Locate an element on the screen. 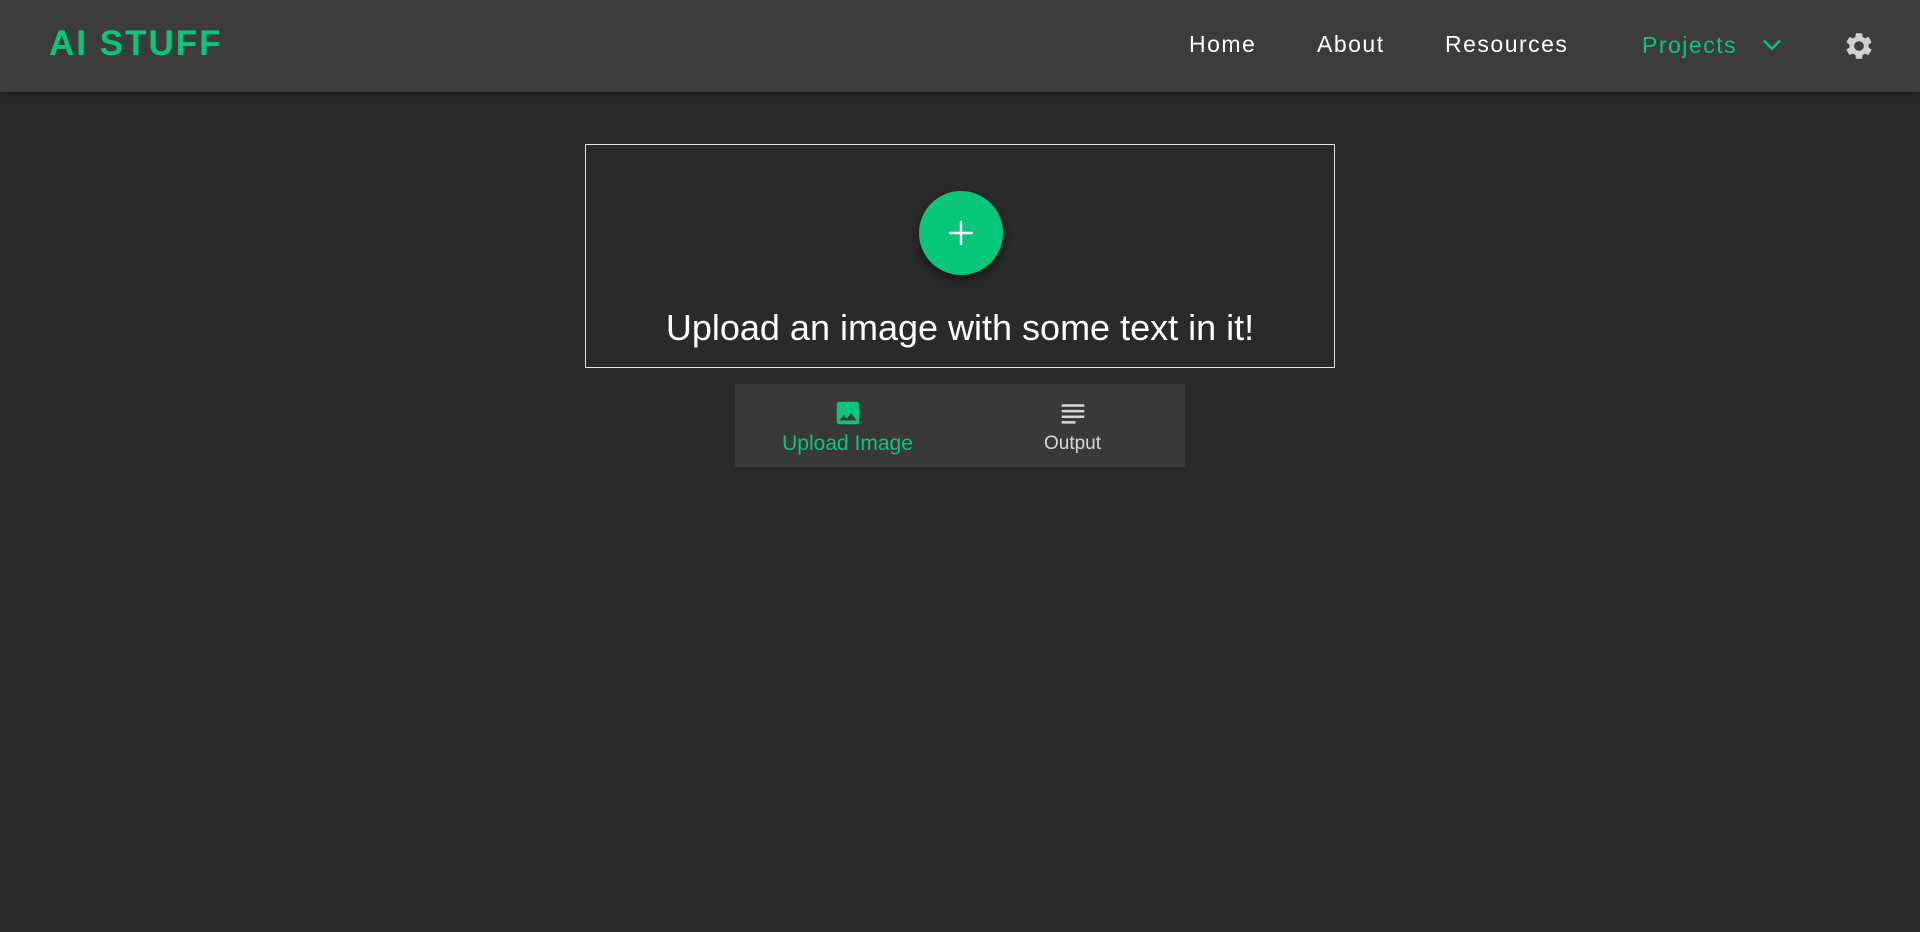 This screenshot has width=1920, height=932. nav-home-link: Home is located at coordinates (1222, 44).